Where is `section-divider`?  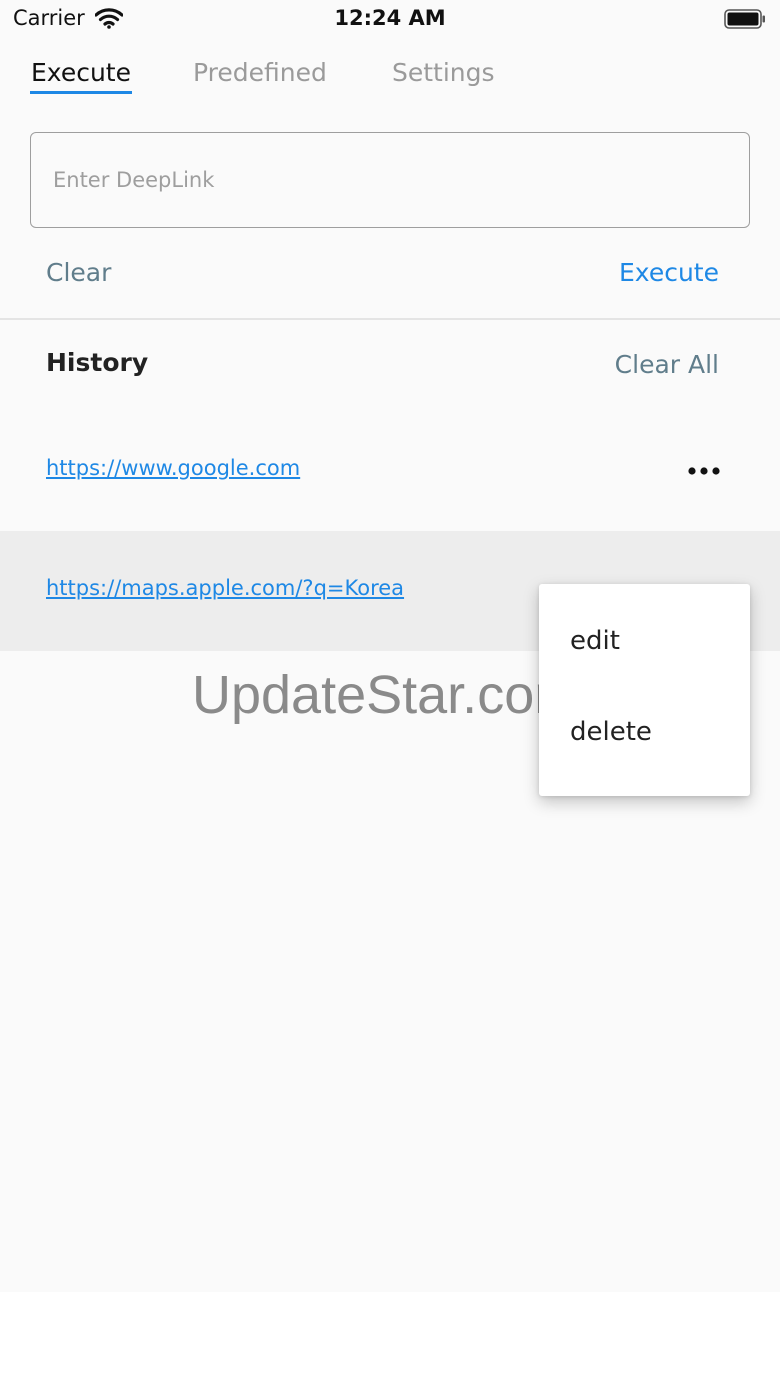 section-divider is located at coordinates (390, 319).